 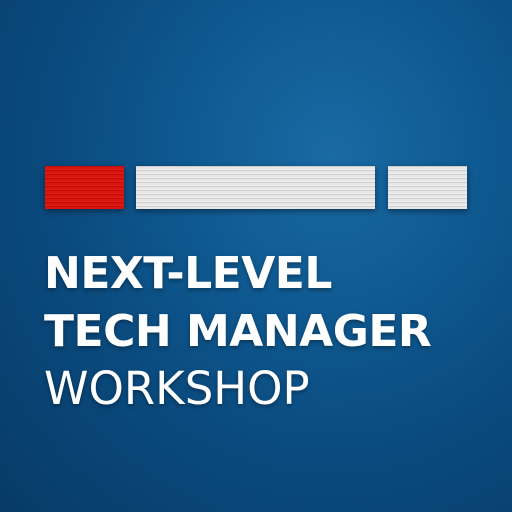 I want to click on gray-long-bar, so click(x=255, y=187).